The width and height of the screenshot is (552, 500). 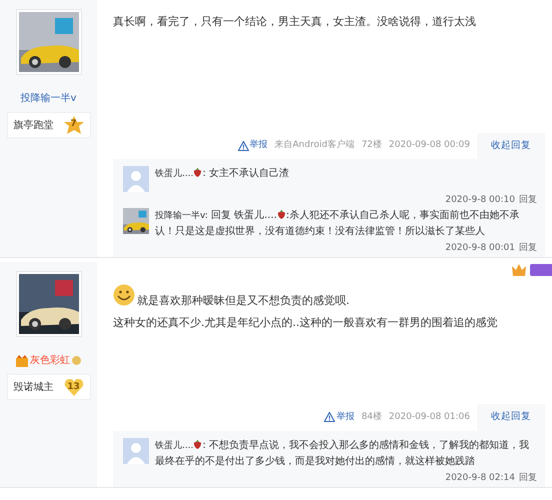 I want to click on reply-text: 铁蛋儿.... : 不想负责早点说，我不会投入那么多的感情和金钱，了解我的都知道，我最终在乎的不是付出了多少钱，而是我对她付出的感情，就这样被她践踏, so click(x=342, y=453).